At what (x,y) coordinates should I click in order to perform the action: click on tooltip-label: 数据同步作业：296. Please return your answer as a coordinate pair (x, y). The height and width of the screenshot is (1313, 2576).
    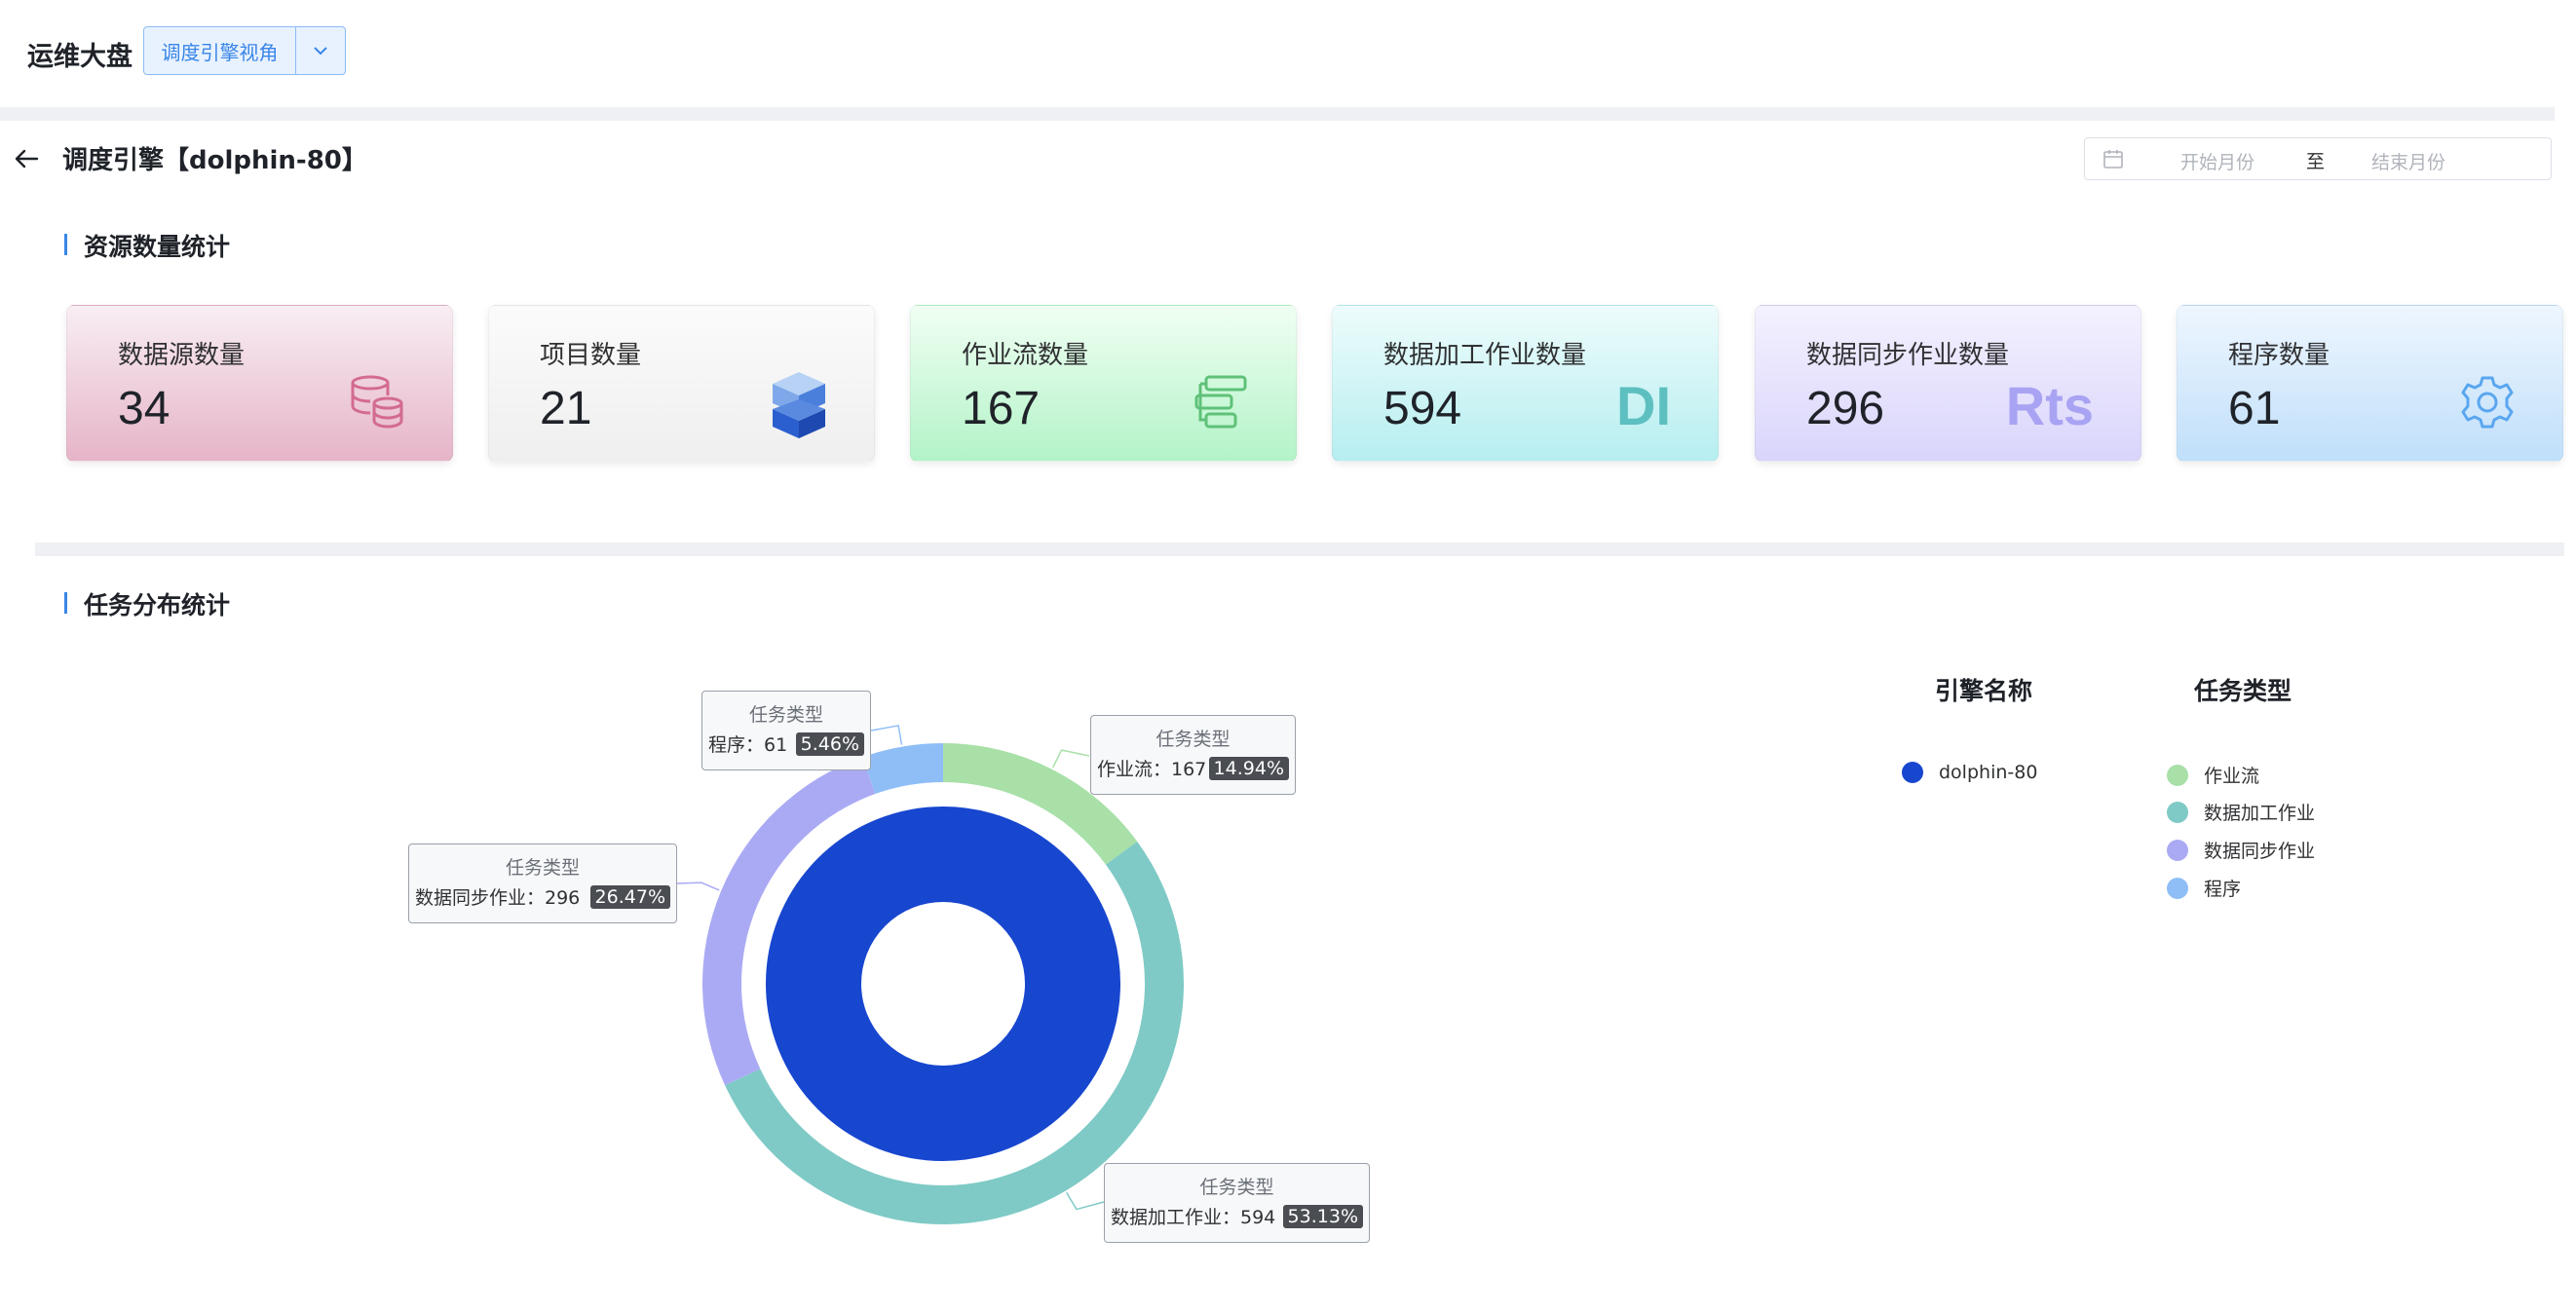
    Looking at the image, I should click on (498, 898).